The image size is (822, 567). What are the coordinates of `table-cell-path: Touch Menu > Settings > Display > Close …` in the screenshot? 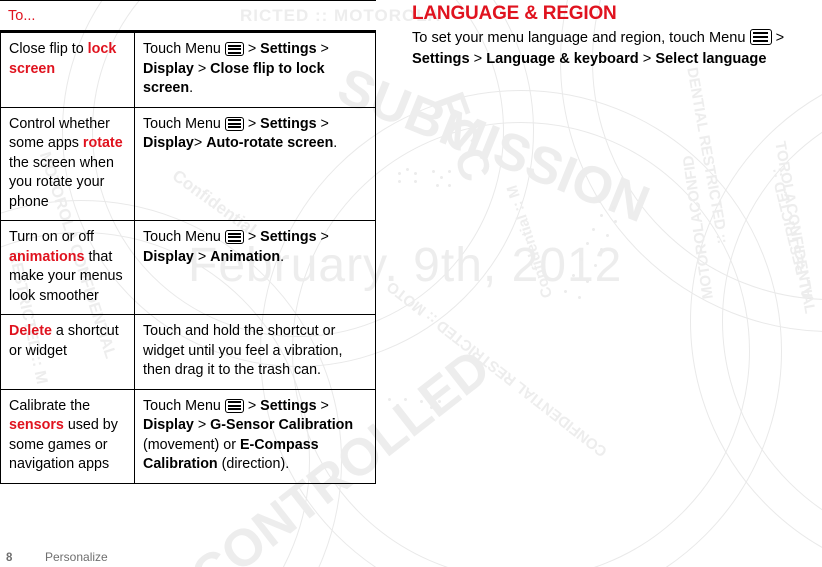 It's located at (255, 70).